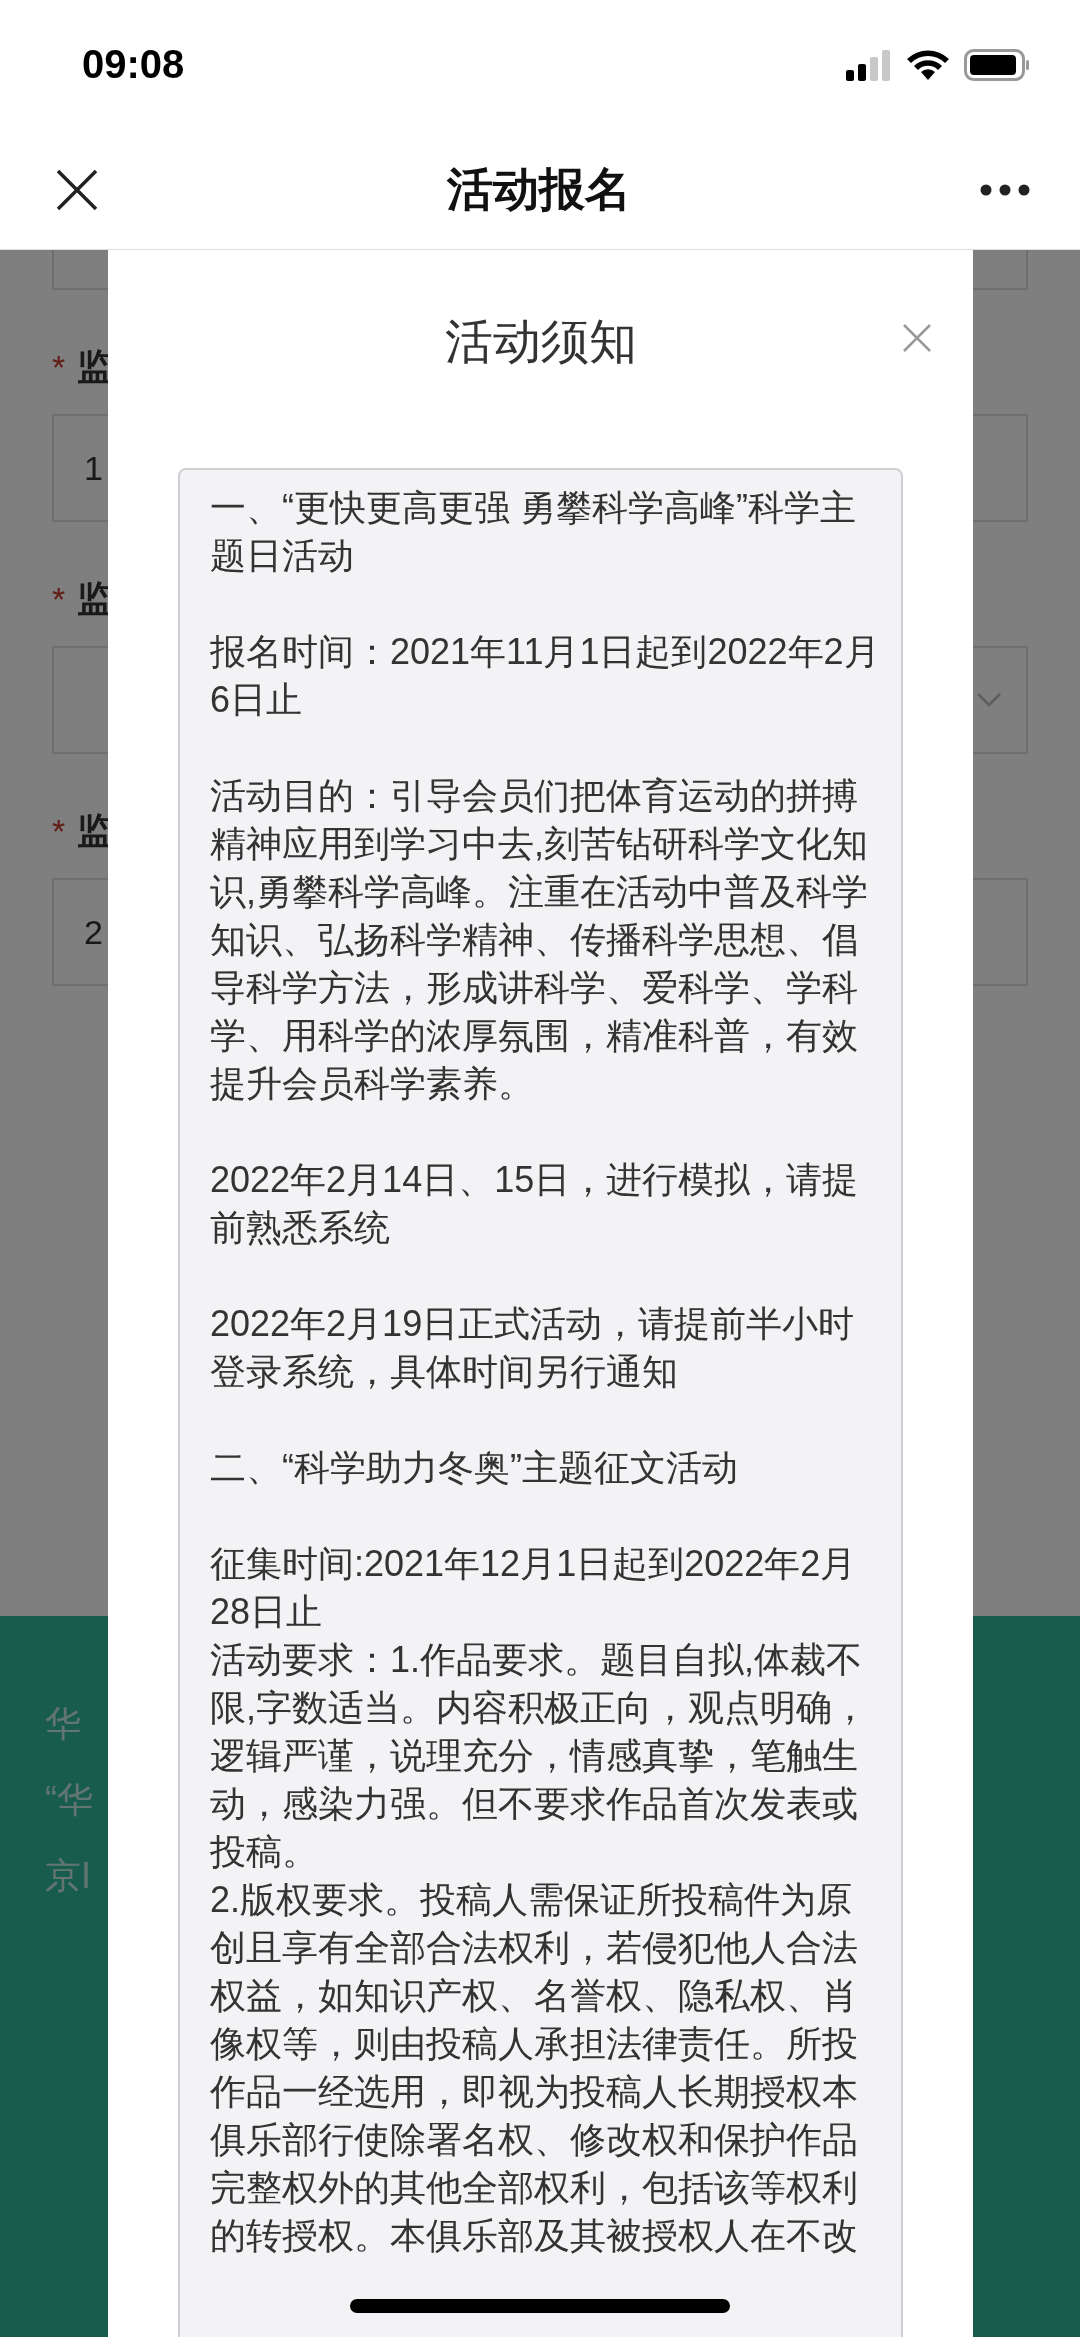 The image size is (1080, 2337). What do you see at coordinates (77, 189) in the screenshot?
I see `close-icon` at bounding box center [77, 189].